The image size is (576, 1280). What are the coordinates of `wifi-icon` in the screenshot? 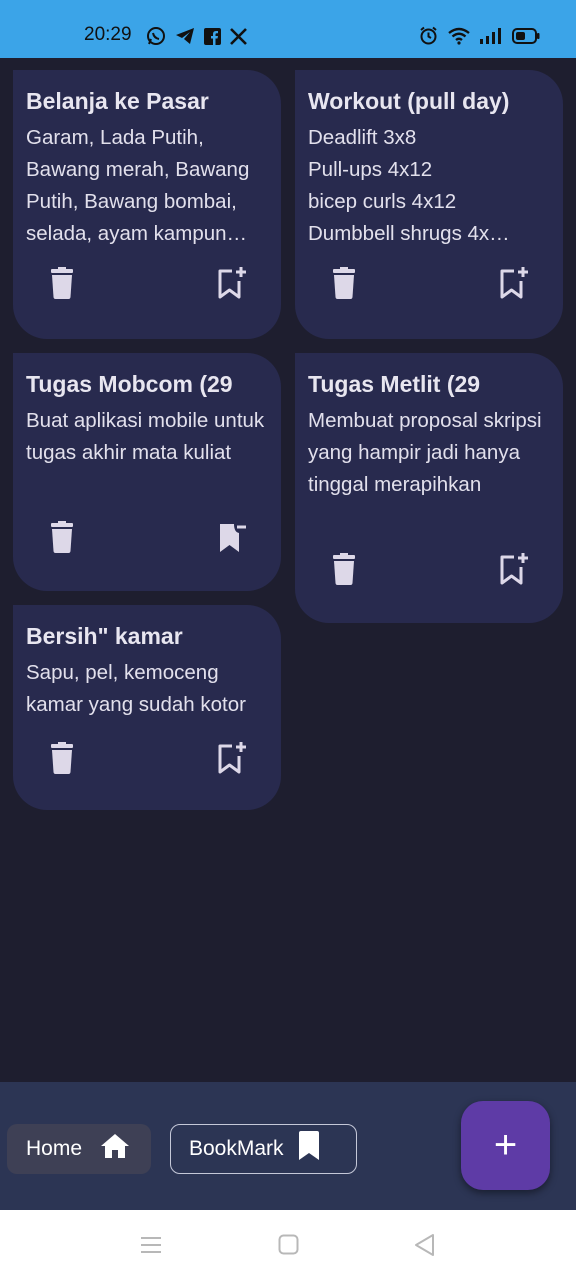 It's located at (459, 36).